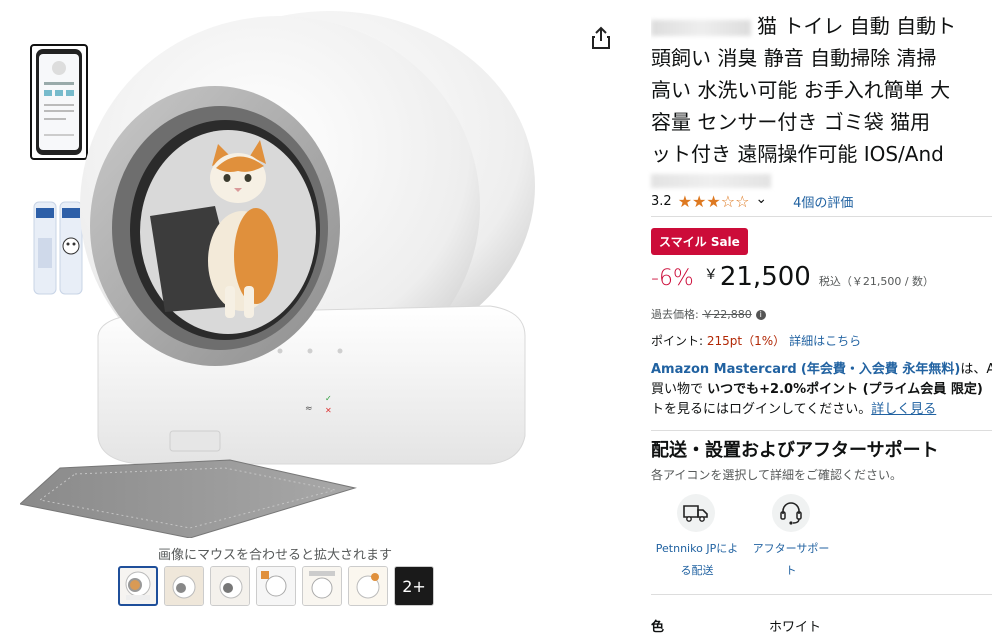 The height and width of the screenshot is (643, 992). Describe the element at coordinates (765, 277) in the screenshot. I see `price-value: 21,500` at that location.